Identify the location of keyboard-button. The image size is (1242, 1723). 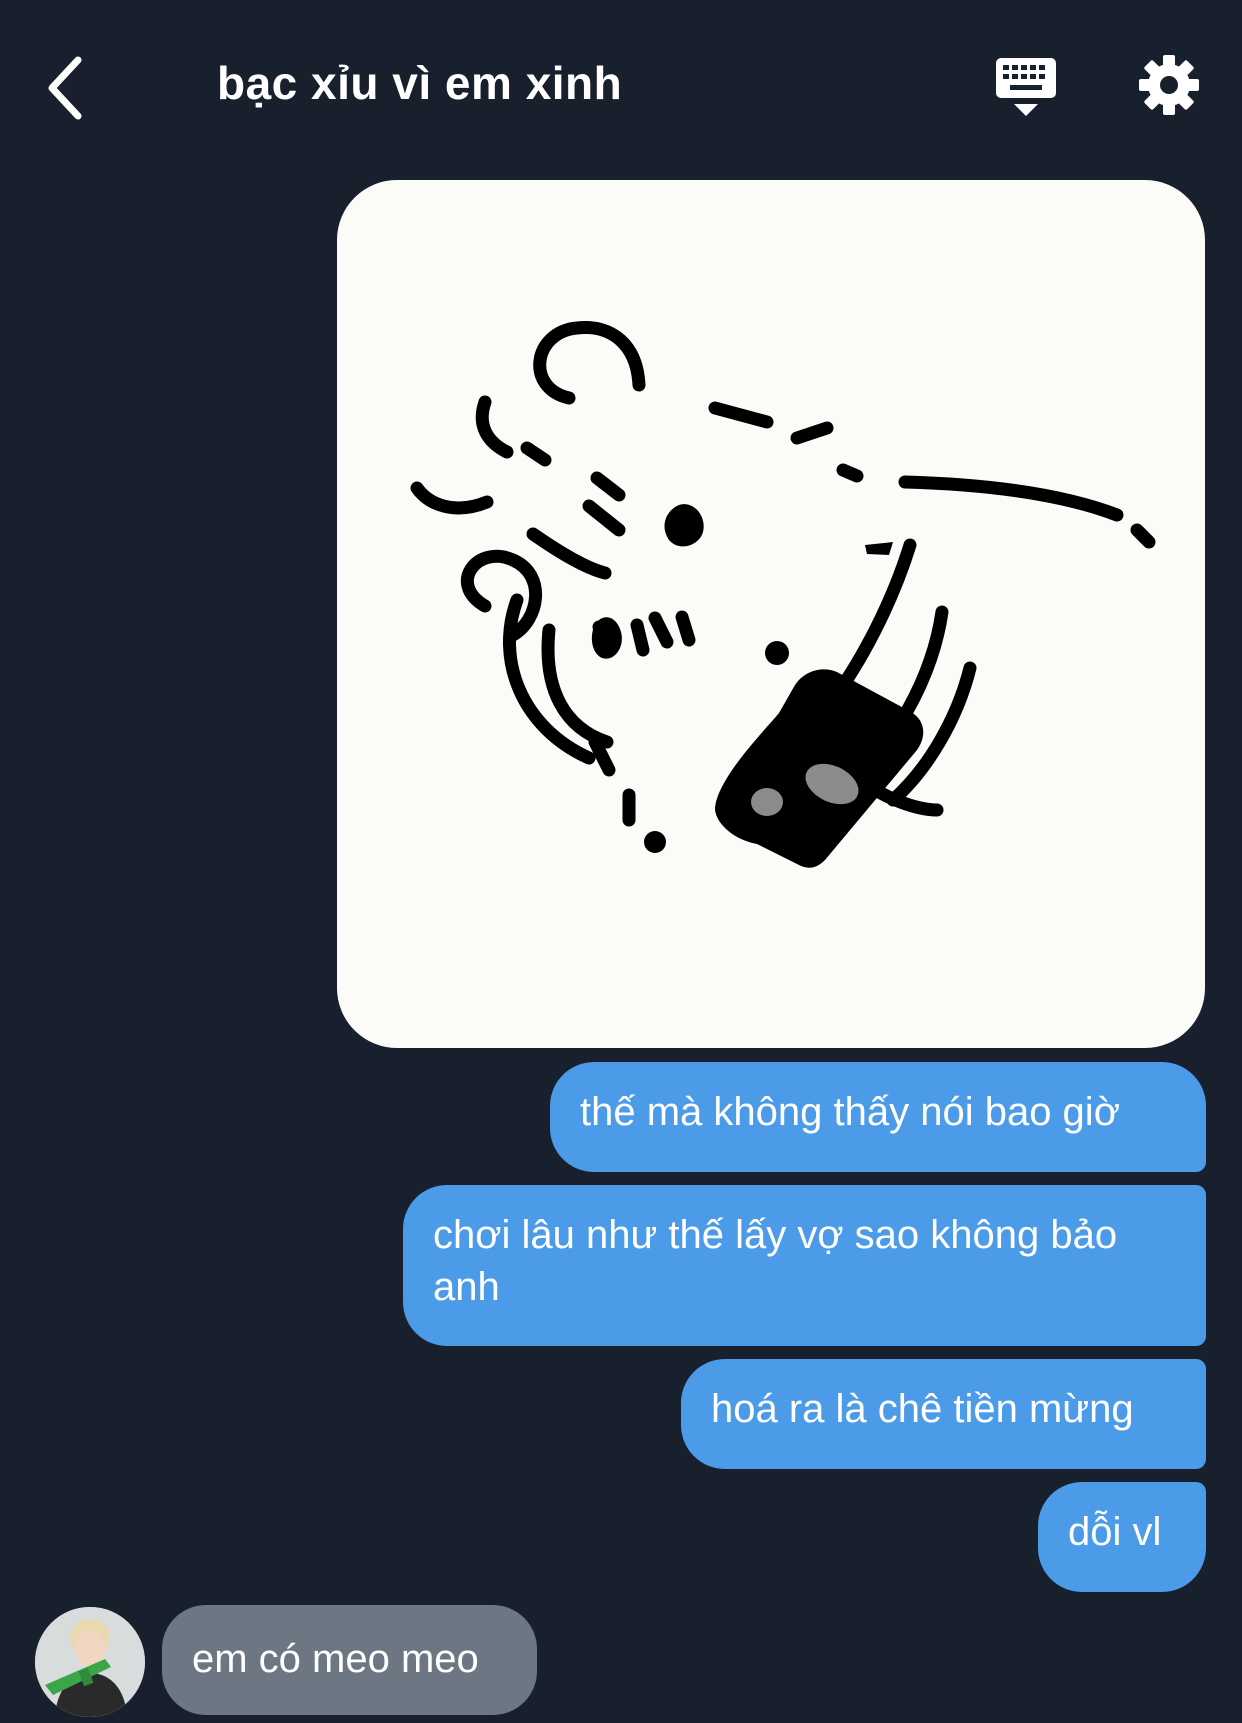
(1026, 88).